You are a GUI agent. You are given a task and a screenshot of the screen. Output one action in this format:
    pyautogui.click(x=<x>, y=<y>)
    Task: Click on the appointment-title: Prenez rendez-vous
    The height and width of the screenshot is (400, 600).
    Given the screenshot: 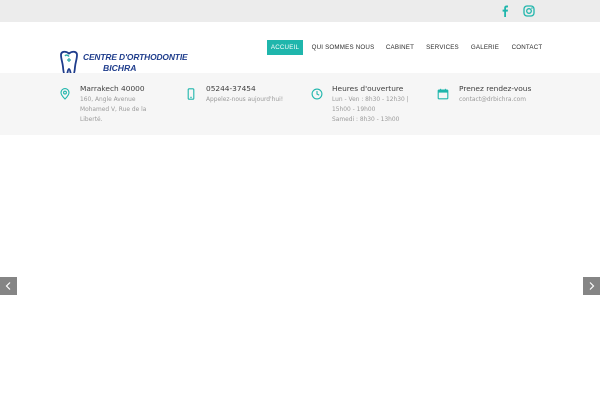 What is the action you would take?
    pyautogui.click(x=495, y=88)
    